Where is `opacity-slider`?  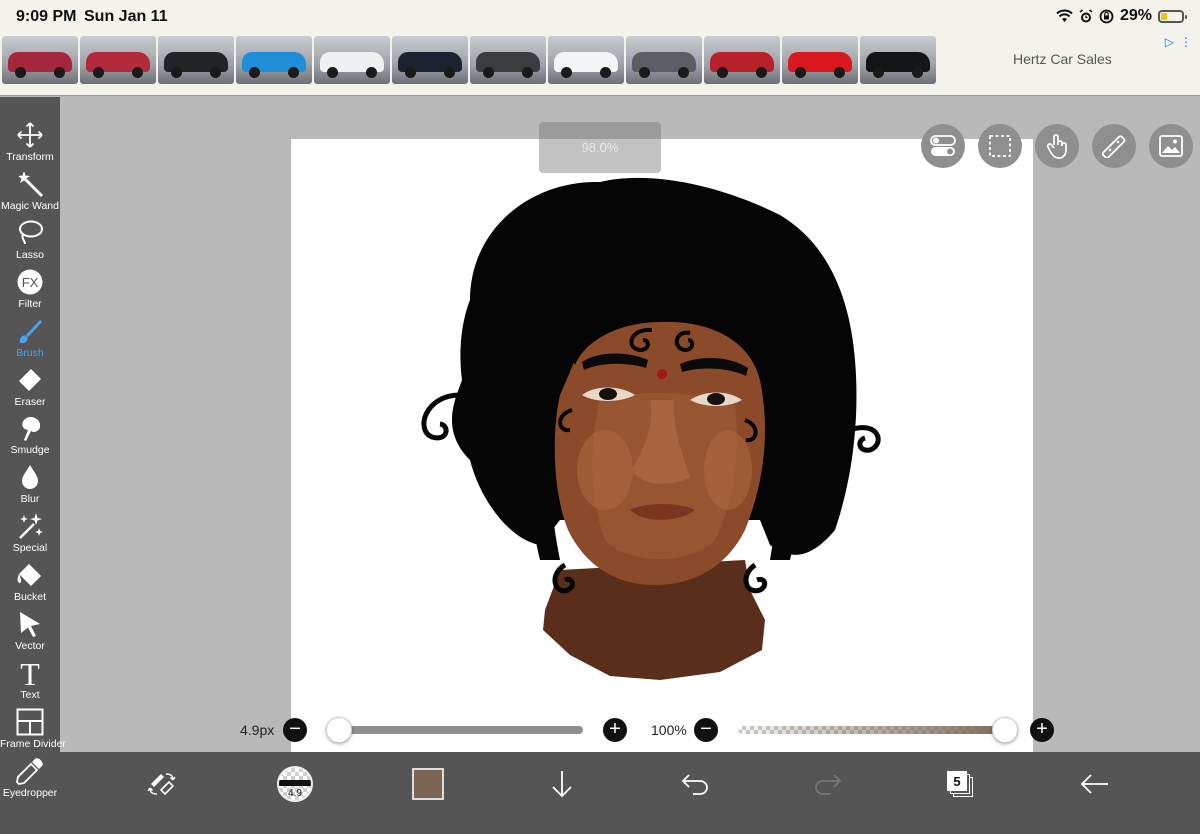 opacity-slider is located at coordinates (878, 730).